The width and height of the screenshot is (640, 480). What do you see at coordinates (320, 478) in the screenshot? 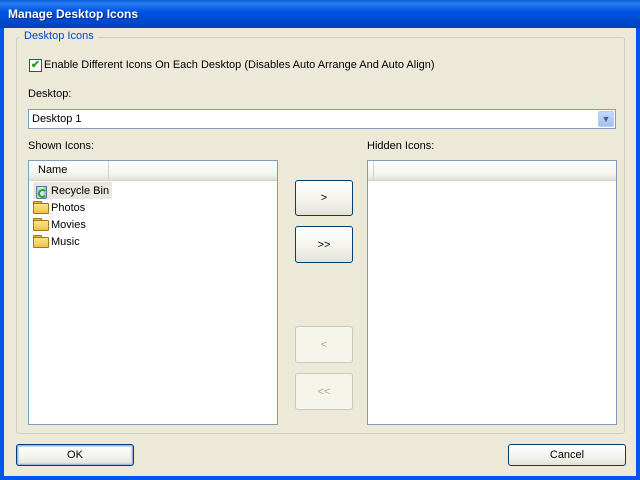
I see `window-frame-bottom` at bounding box center [320, 478].